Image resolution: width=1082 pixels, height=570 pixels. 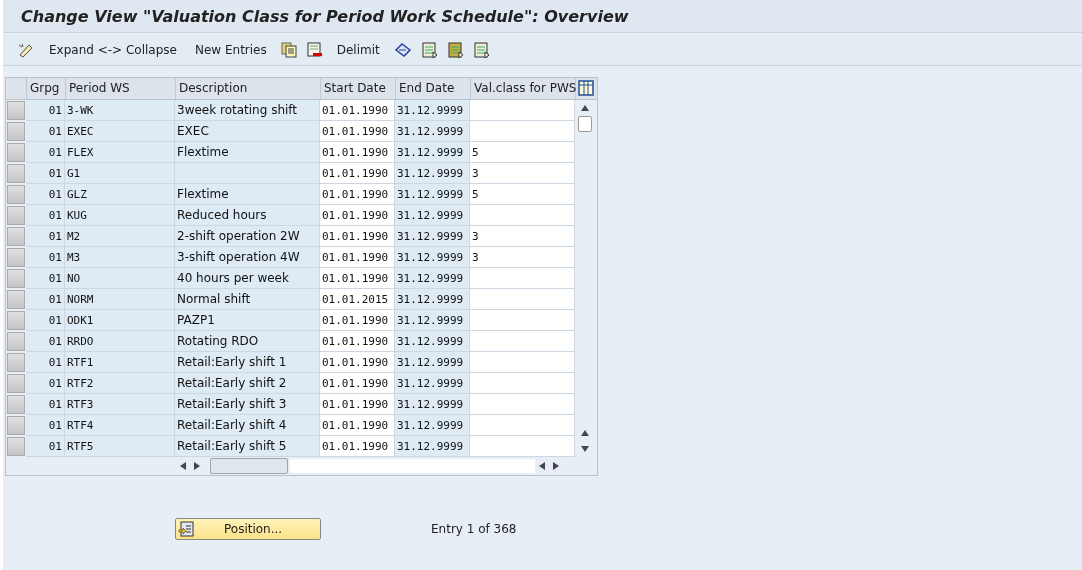 I want to click on delete-row-icon, so click(x=314, y=50).